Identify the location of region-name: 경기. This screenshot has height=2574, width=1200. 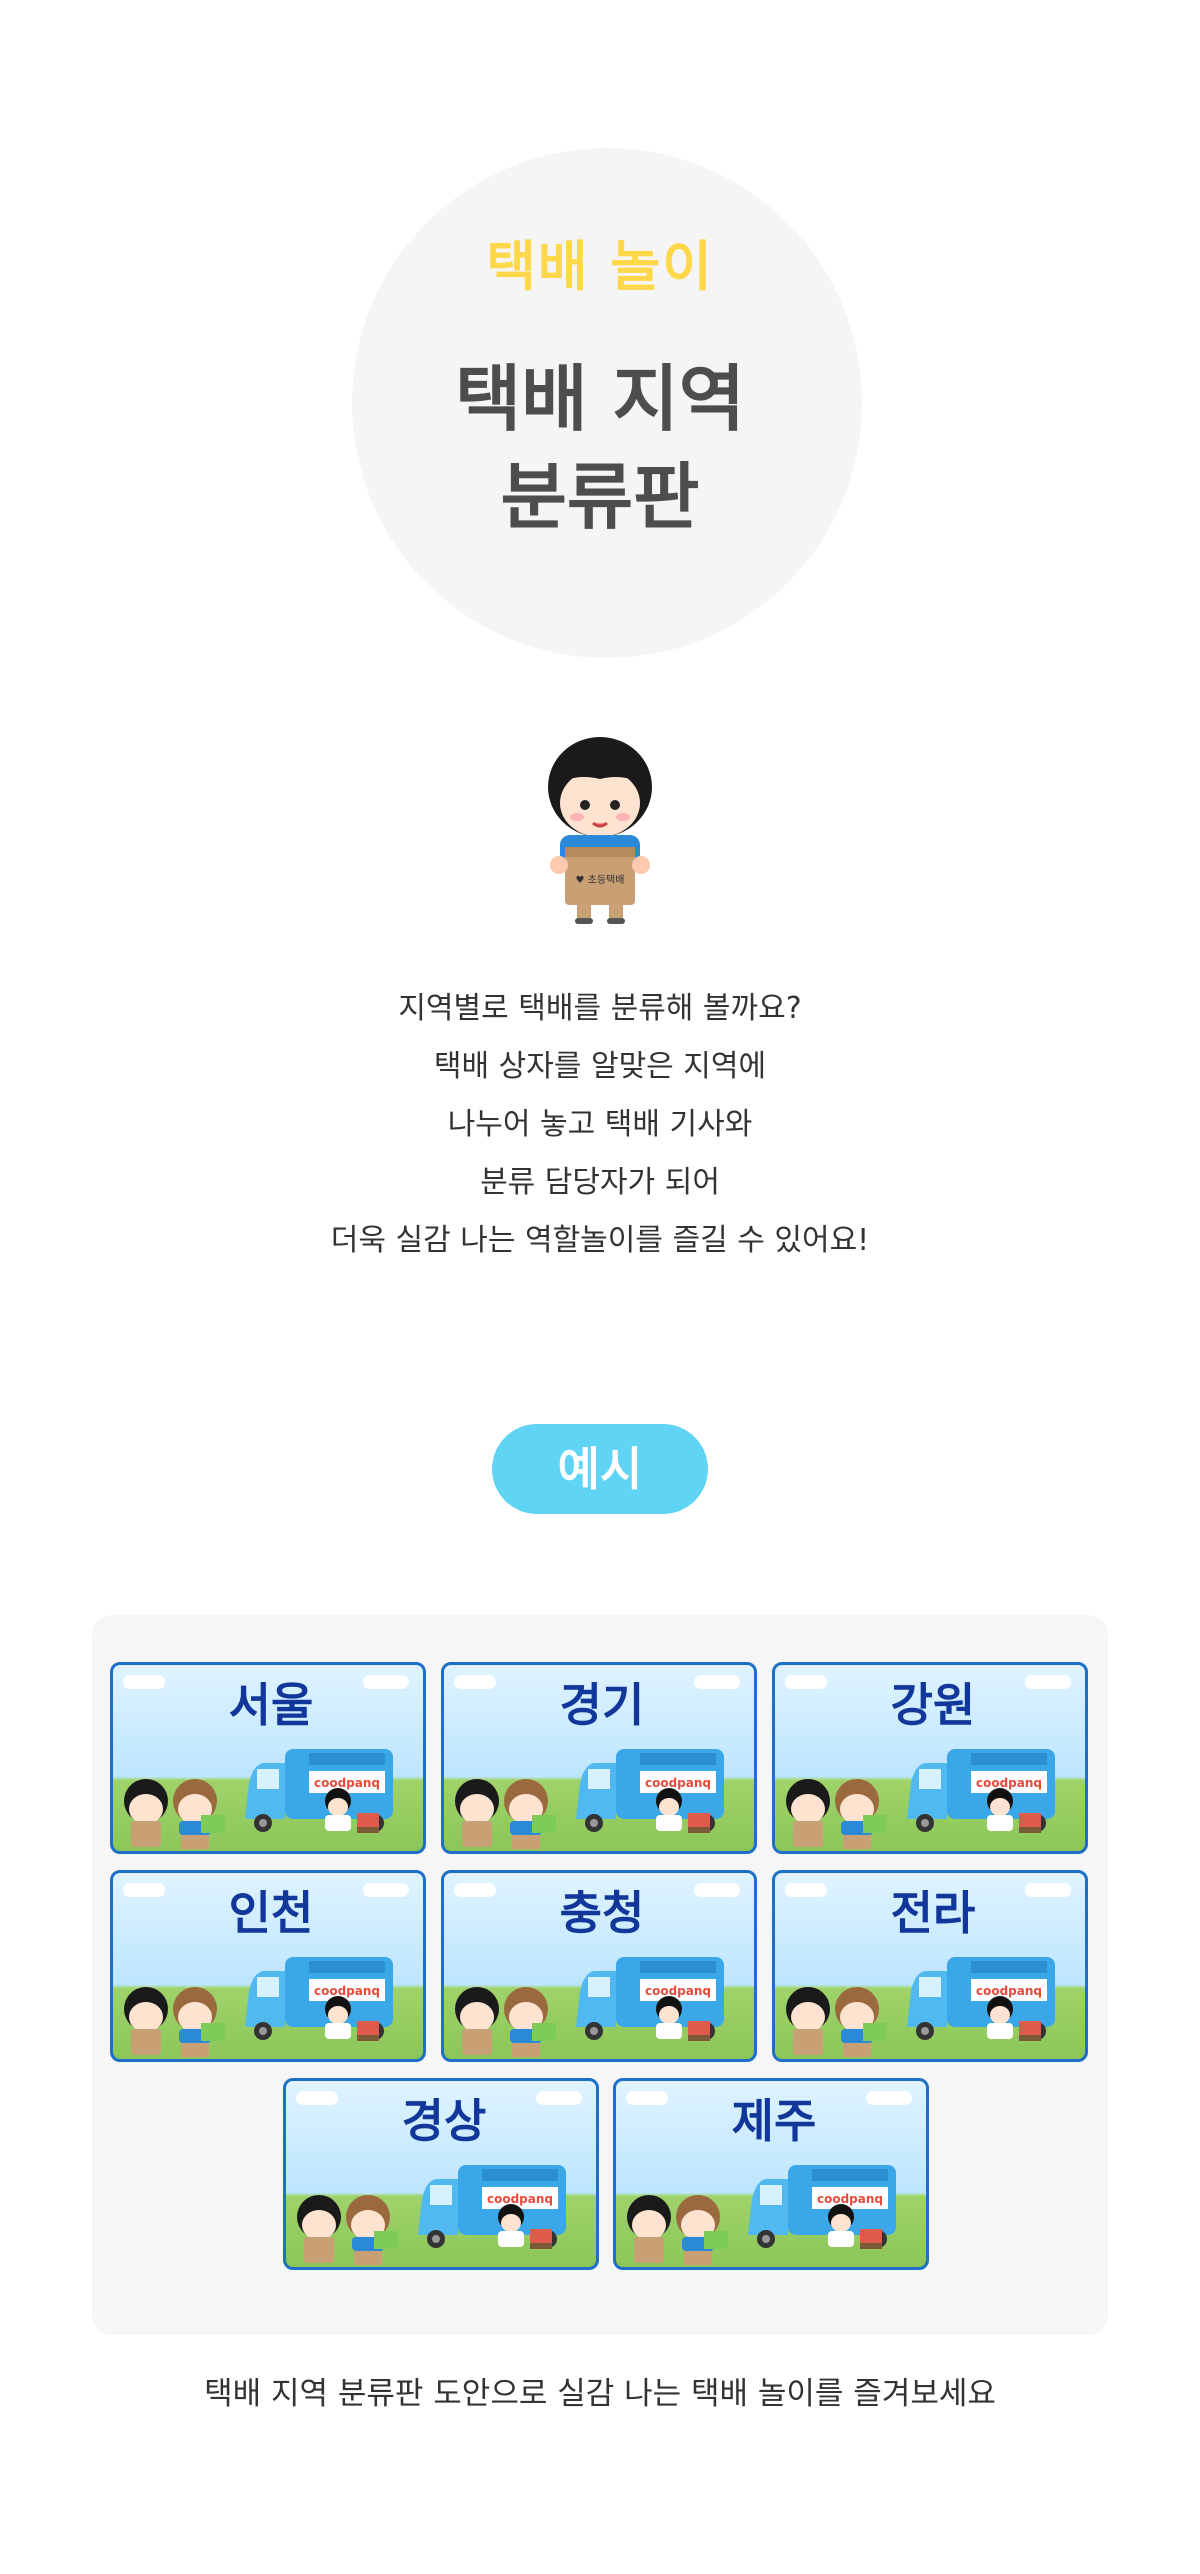
(602, 1705).